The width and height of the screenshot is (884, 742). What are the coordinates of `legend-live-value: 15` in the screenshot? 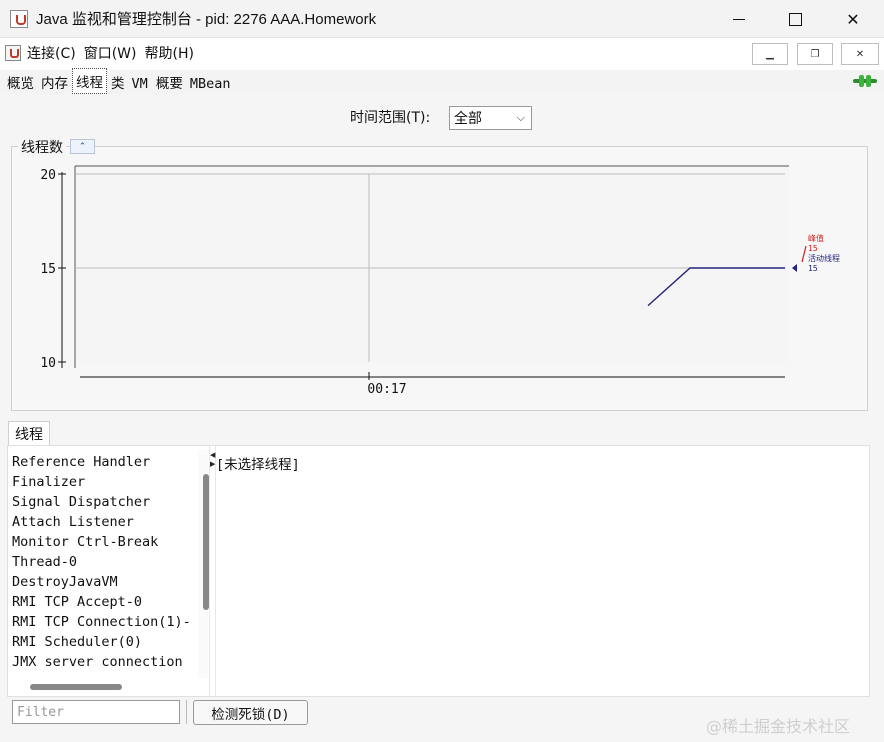 It's located at (813, 268).